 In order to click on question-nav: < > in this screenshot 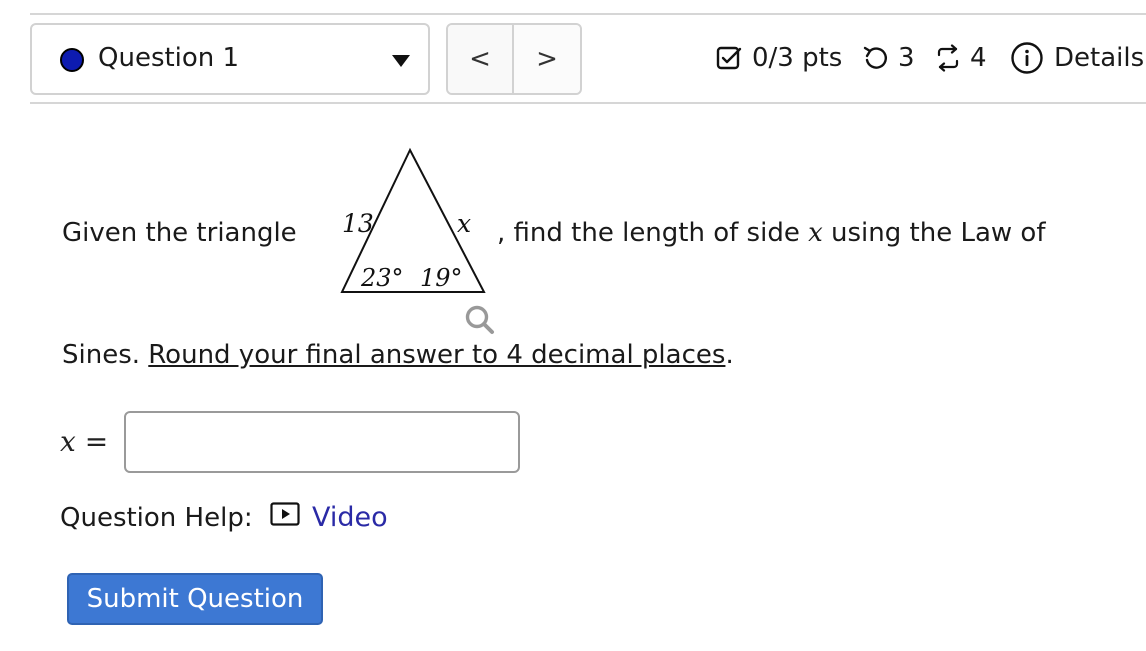, I will do `click(514, 59)`.